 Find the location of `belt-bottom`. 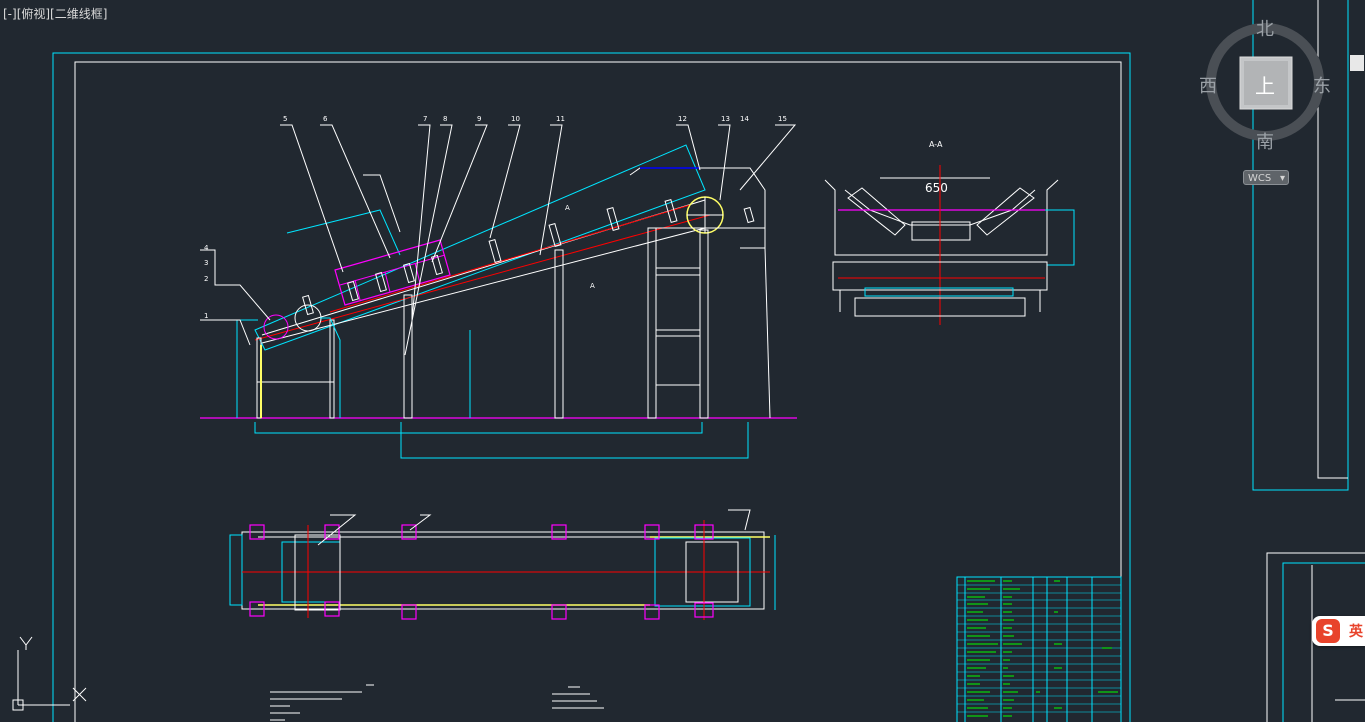

belt-bottom is located at coordinates (483, 285).